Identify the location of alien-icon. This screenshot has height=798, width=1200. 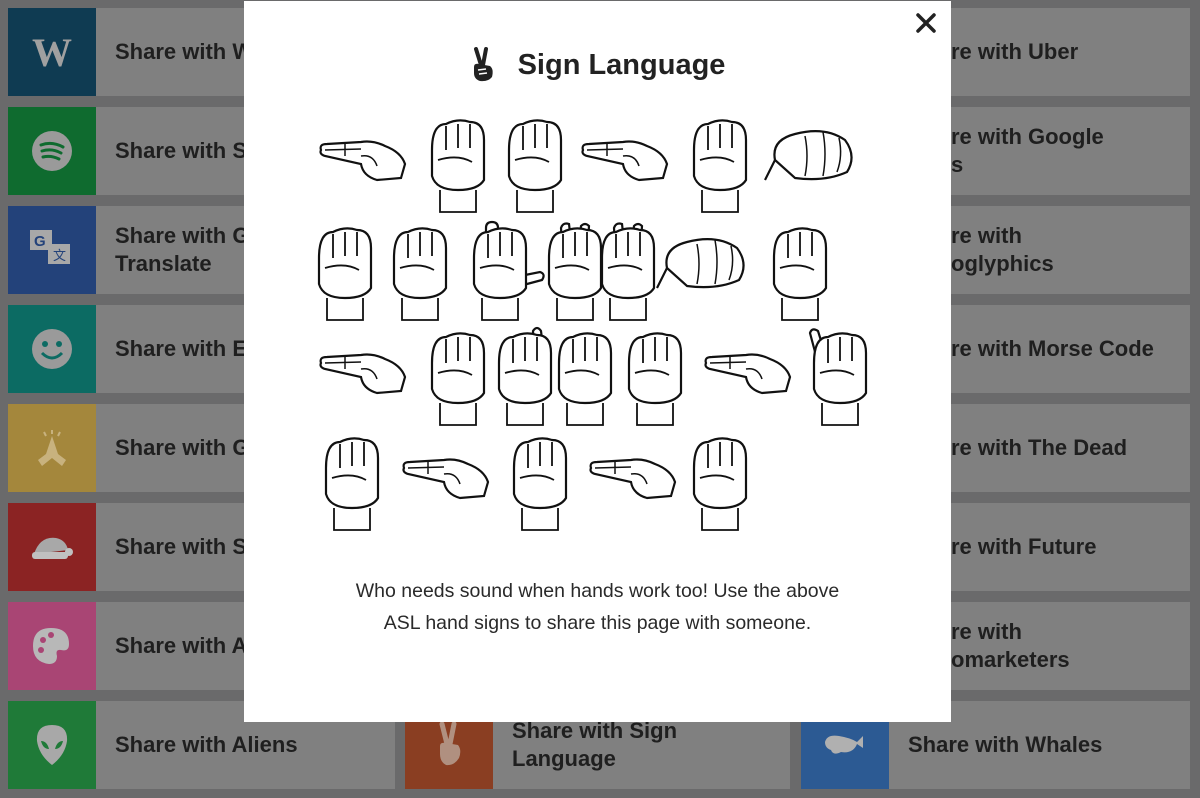
(52, 745).